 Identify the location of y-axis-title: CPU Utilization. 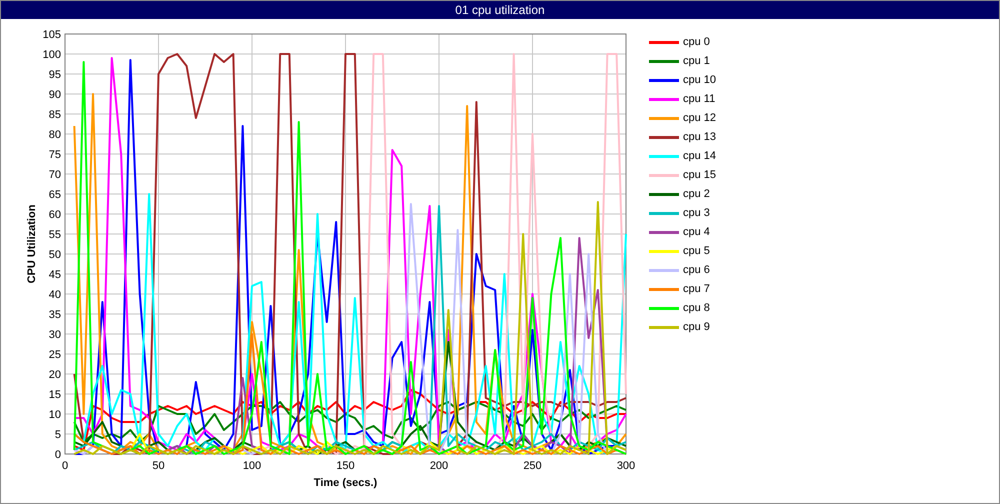
(32, 244).